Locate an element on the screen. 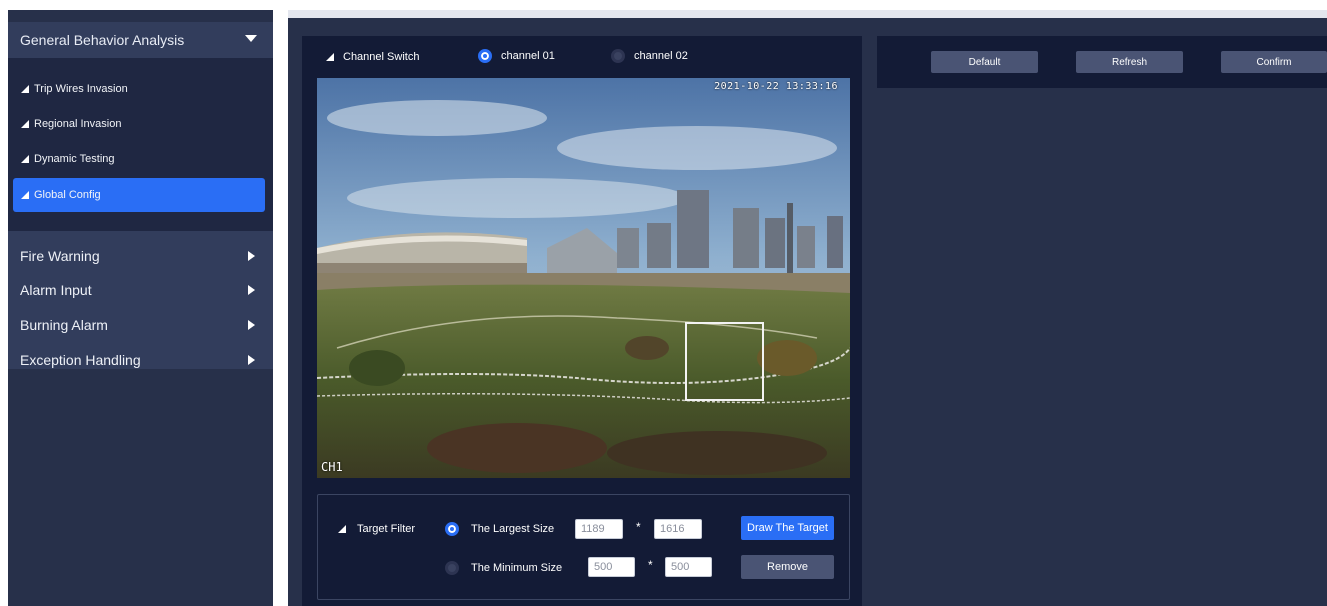 The height and width of the screenshot is (606, 1327). channel-switch-label: Channel Switch is located at coordinates (372, 57).